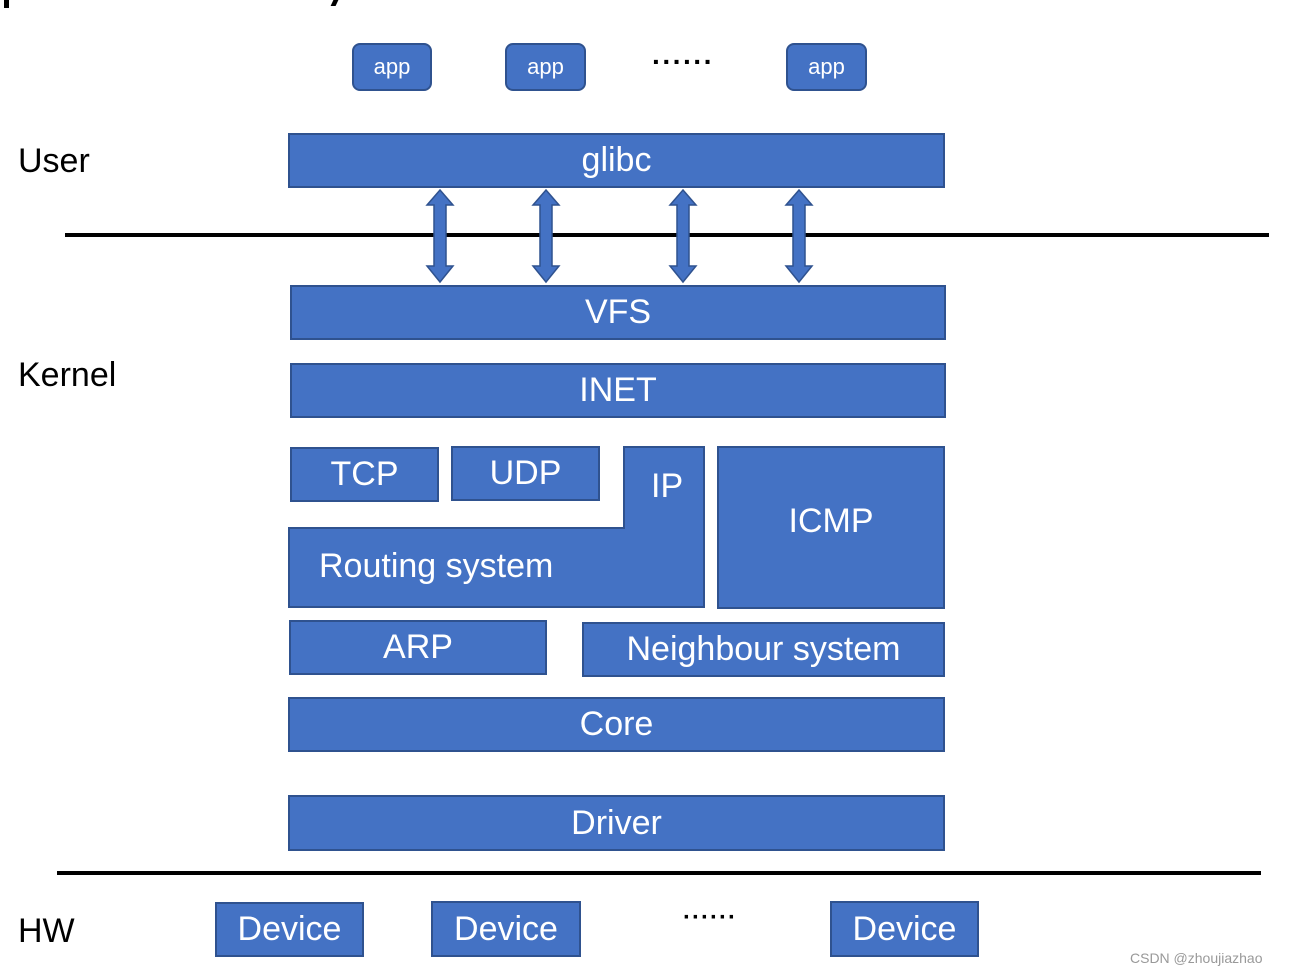 The height and width of the screenshot is (977, 1293). What do you see at coordinates (436, 566) in the screenshot?
I see `routing-system-layer: Routing system` at bounding box center [436, 566].